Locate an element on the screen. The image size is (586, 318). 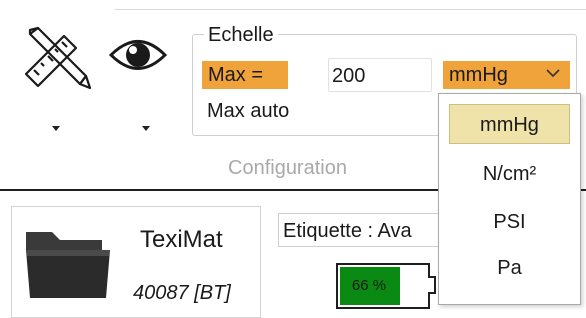
scale-group-title: Echelle is located at coordinates (241, 35).